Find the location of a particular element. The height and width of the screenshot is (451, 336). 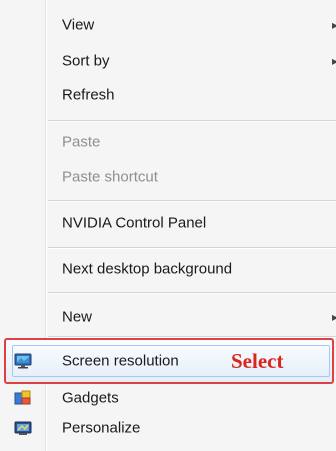

menu-item-label: Screen resolution is located at coordinates (120, 361).